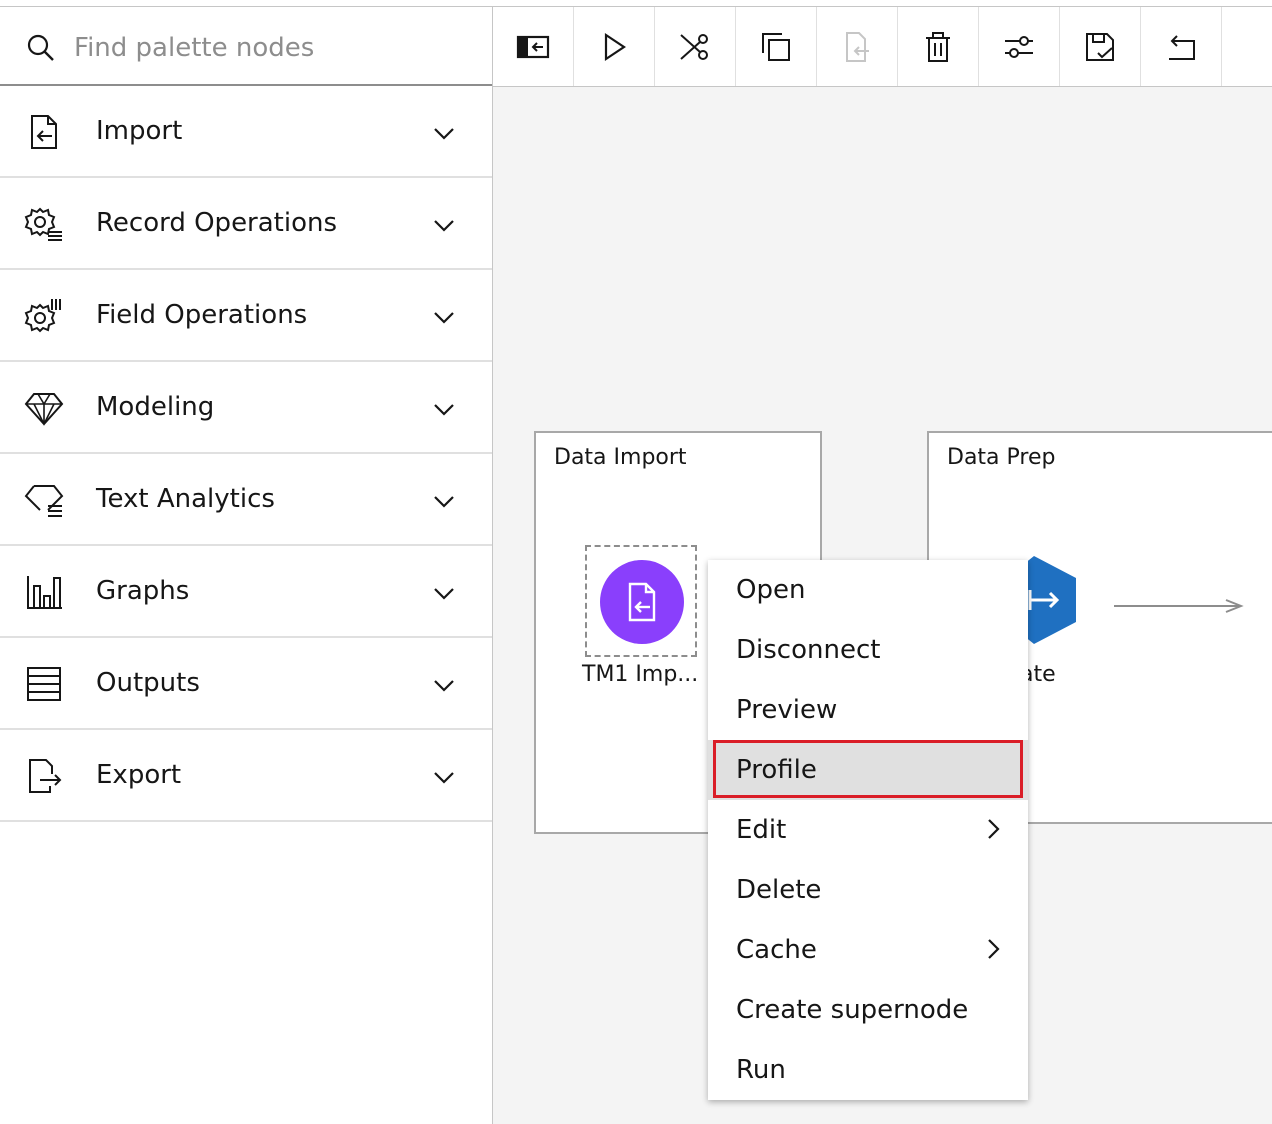 The width and height of the screenshot is (1272, 1124). I want to click on category-label: Import, so click(139, 131).